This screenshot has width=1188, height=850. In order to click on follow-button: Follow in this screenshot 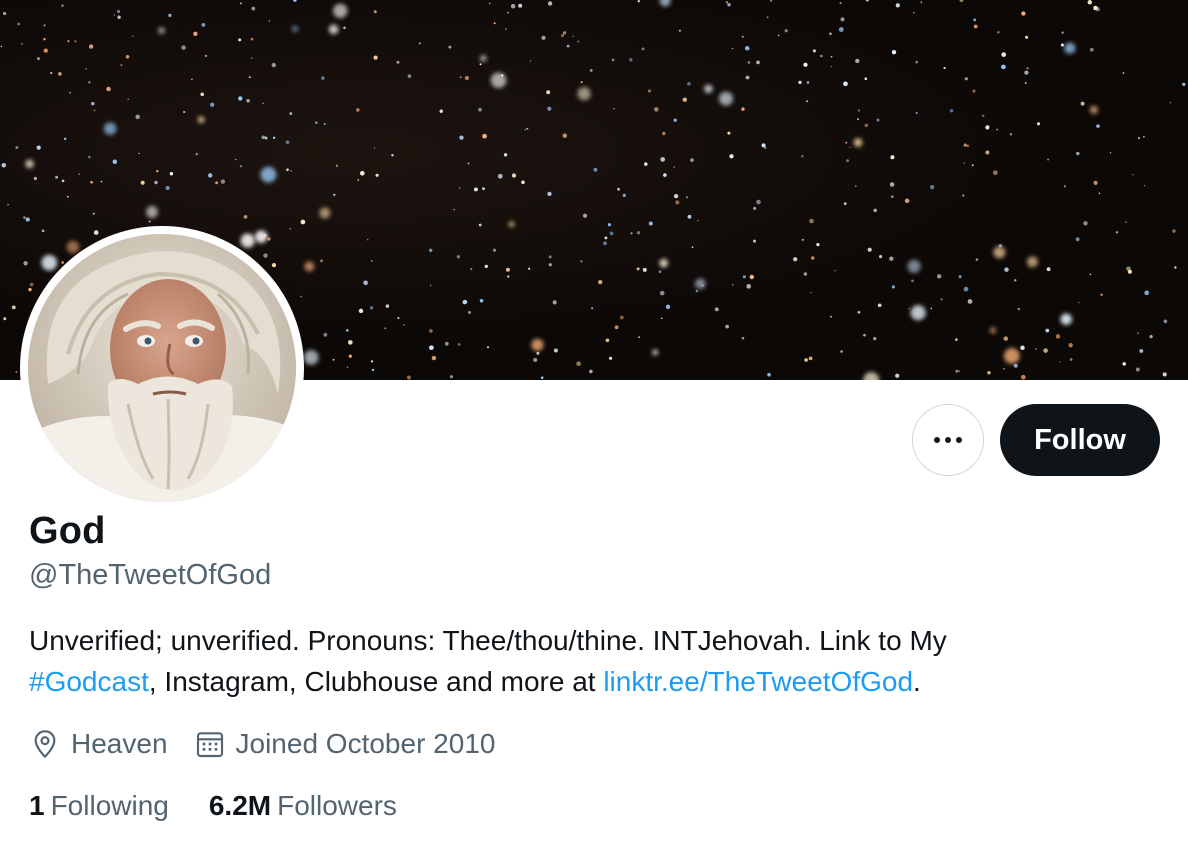, I will do `click(1080, 440)`.